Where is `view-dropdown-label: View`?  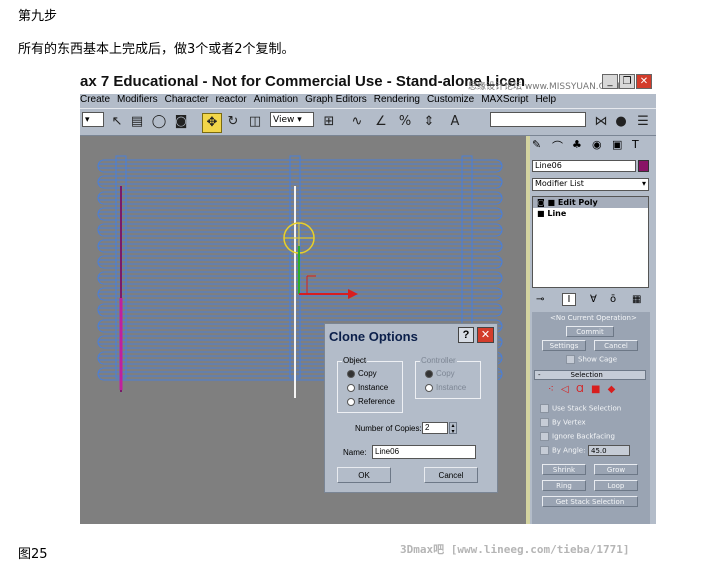
view-dropdown-label: View is located at coordinates (284, 120).